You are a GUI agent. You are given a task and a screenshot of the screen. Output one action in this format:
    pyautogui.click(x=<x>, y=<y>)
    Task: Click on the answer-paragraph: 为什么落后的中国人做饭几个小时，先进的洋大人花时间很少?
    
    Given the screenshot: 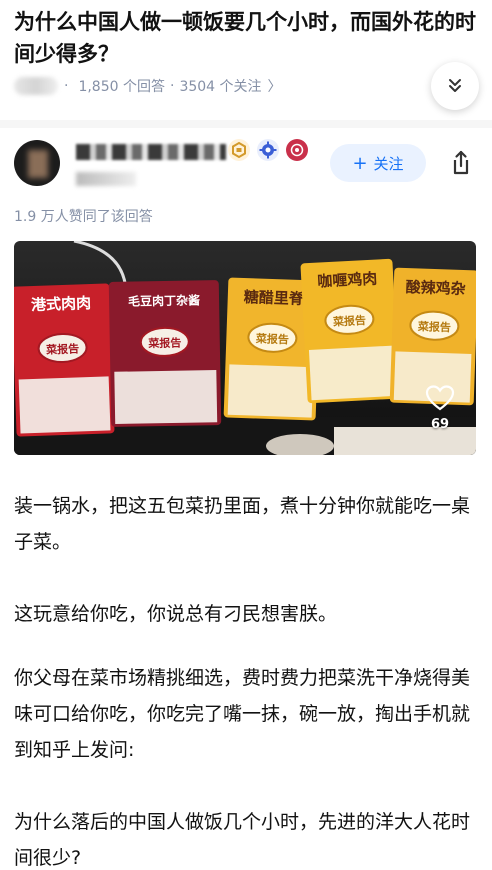 What is the action you would take?
    pyautogui.click(x=242, y=840)
    